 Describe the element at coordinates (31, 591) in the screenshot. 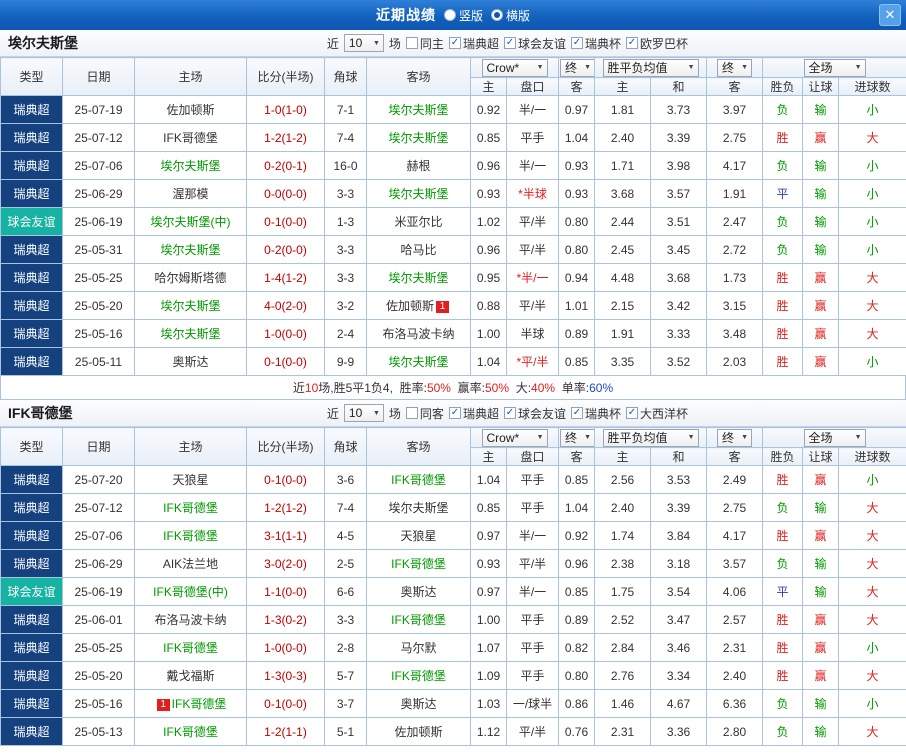

I see `league-cell: 球会友谊` at that location.